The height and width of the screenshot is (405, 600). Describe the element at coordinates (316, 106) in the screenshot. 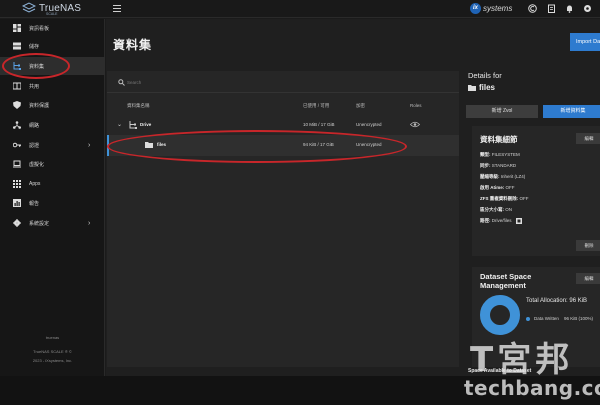

I see `column-header-used-available: 已使用 / 可用` at that location.